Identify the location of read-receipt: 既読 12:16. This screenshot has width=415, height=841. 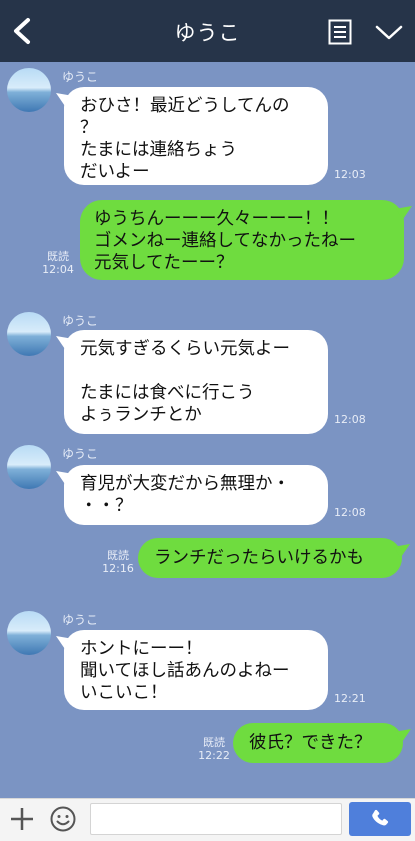
(118, 562).